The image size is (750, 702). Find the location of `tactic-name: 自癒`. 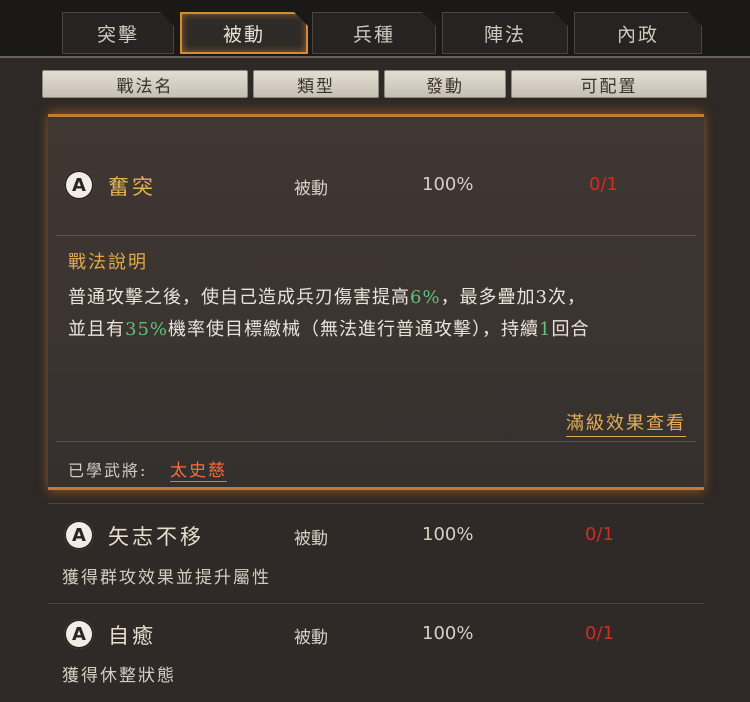

tactic-name: 自癒 is located at coordinates (132, 636).